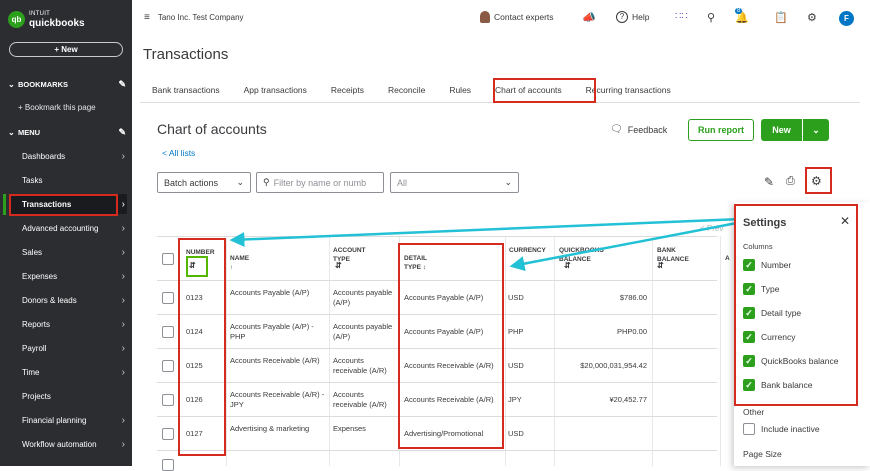  What do you see at coordinates (451, 346) in the screenshot?
I see `annotation-detail-type-column` at bounding box center [451, 346].